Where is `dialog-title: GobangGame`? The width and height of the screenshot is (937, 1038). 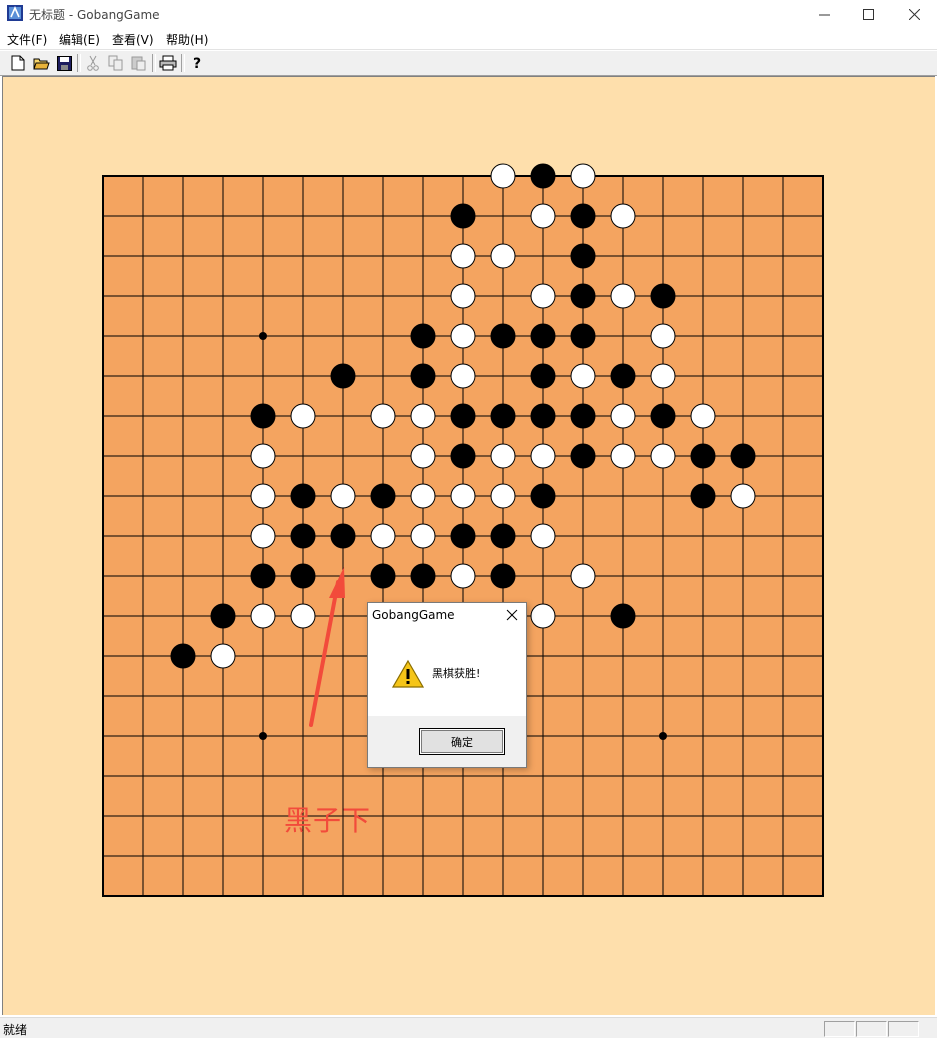 dialog-title: GobangGame is located at coordinates (413, 615).